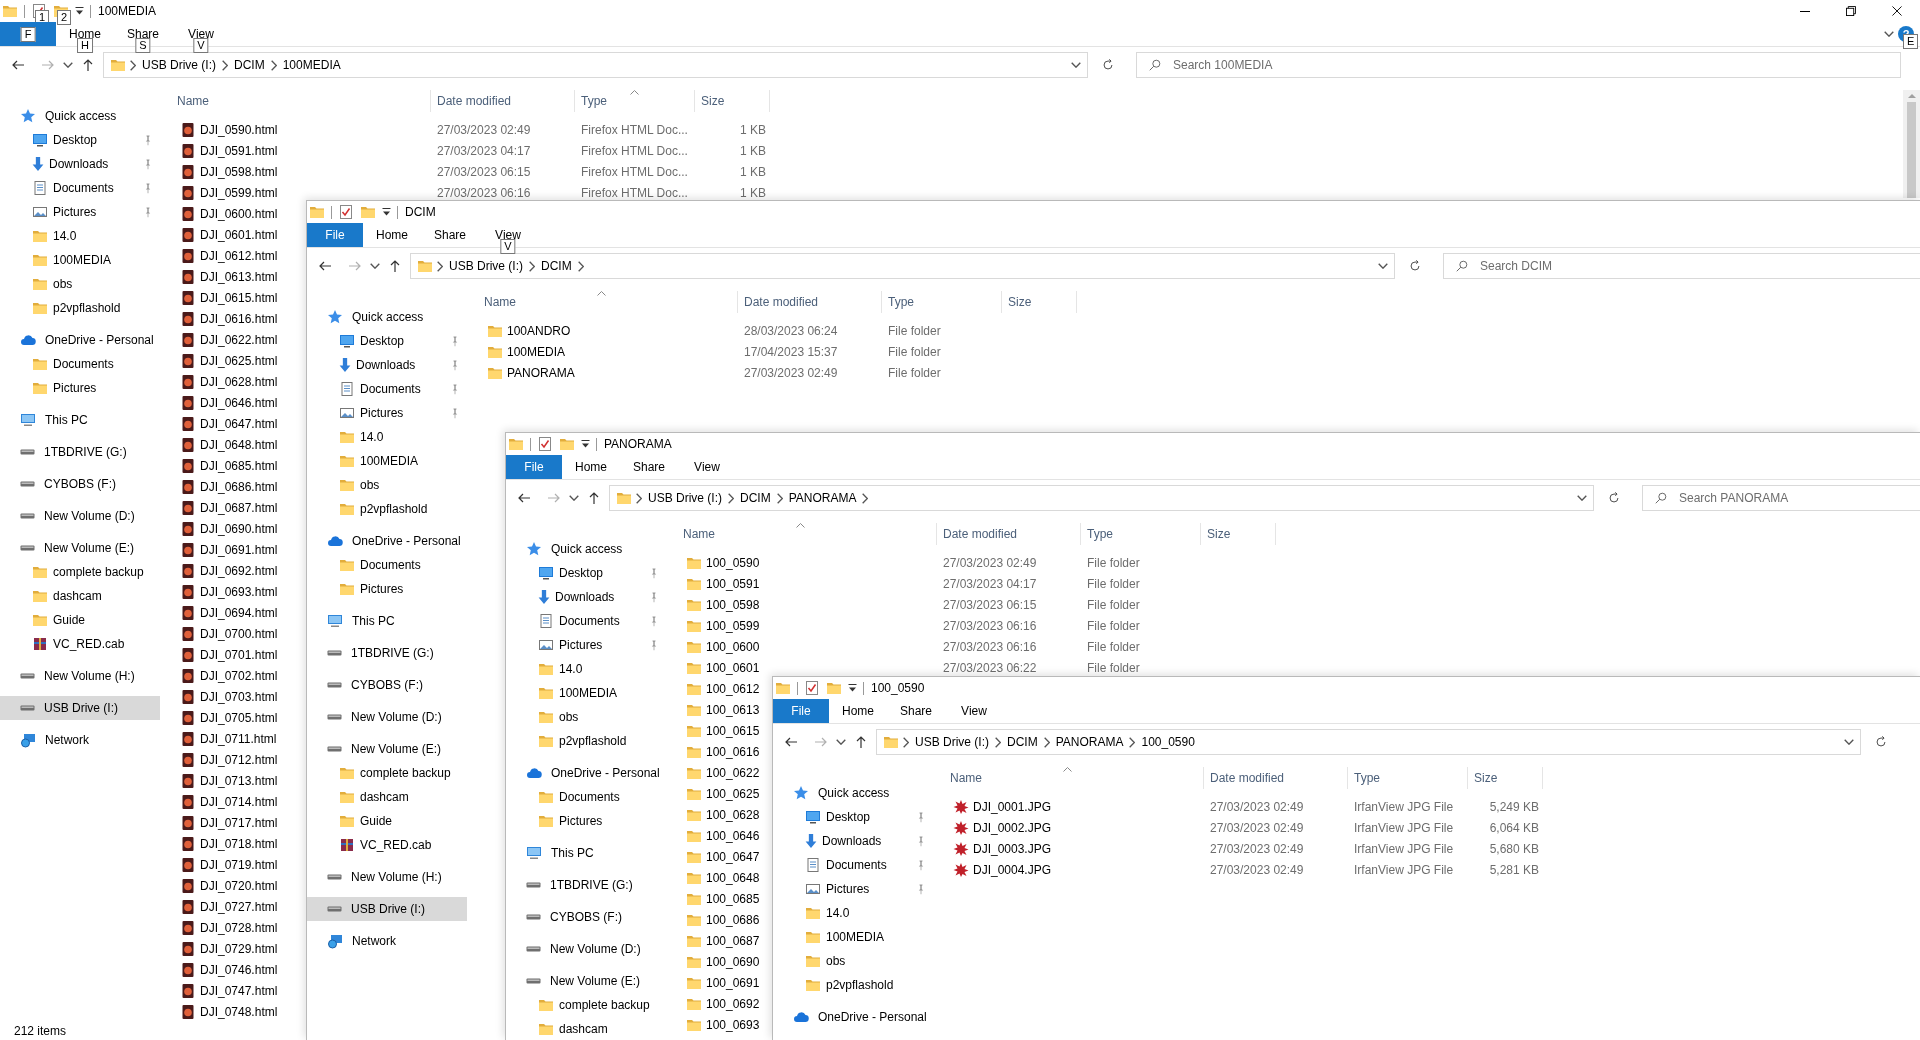 This screenshot has height=1040, width=1920. Describe the element at coordinates (733, 941) in the screenshot. I see `file-name: 100_0687` at that location.